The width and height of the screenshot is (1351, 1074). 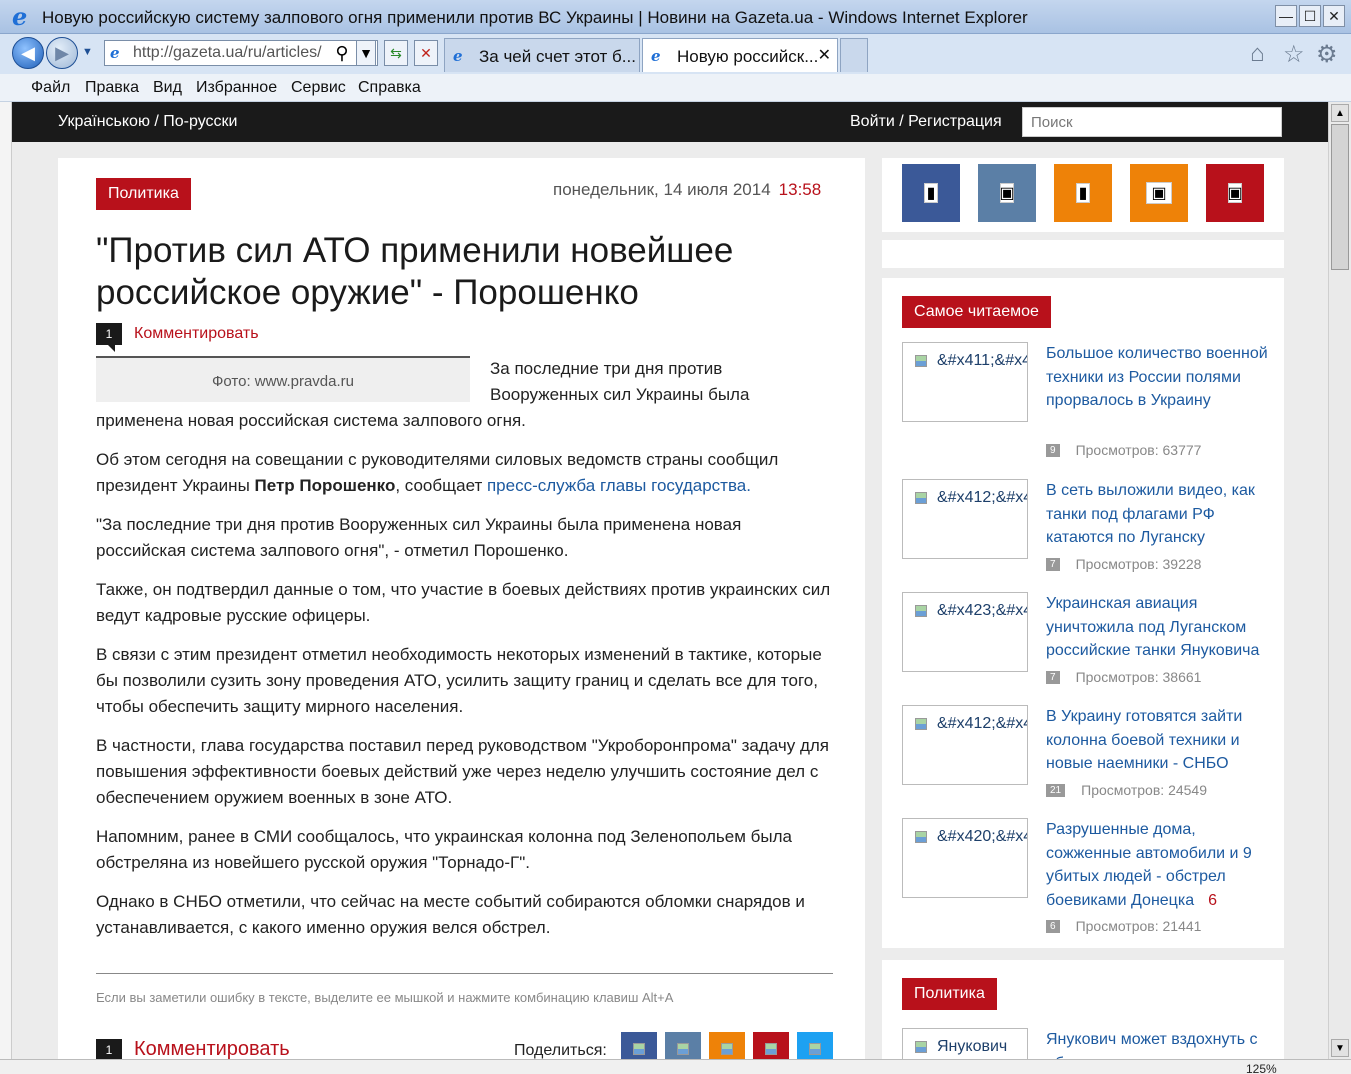 What do you see at coordinates (982, 497) in the screenshot?
I see `thumbnail-alt-text: &#x412;&#x441;&#x435;&#` at bounding box center [982, 497].